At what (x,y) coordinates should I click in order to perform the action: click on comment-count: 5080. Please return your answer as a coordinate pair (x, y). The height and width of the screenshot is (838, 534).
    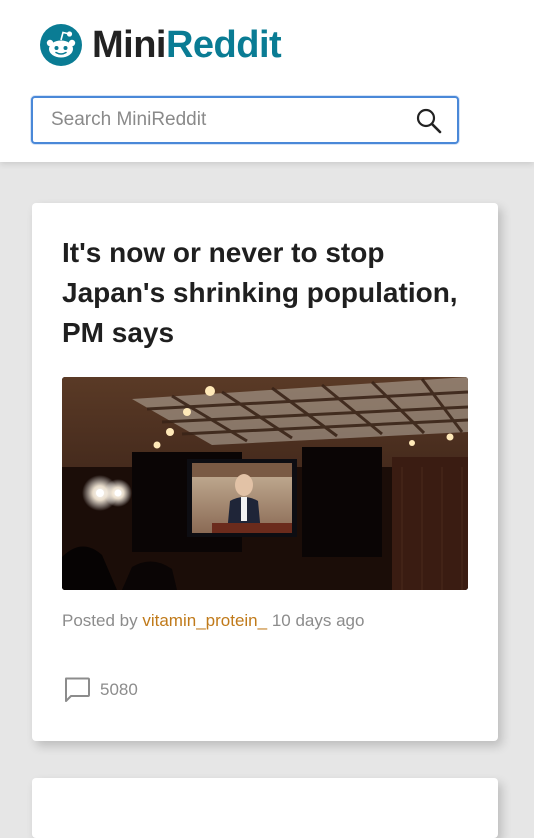
    Looking at the image, I should click on (119, 689).